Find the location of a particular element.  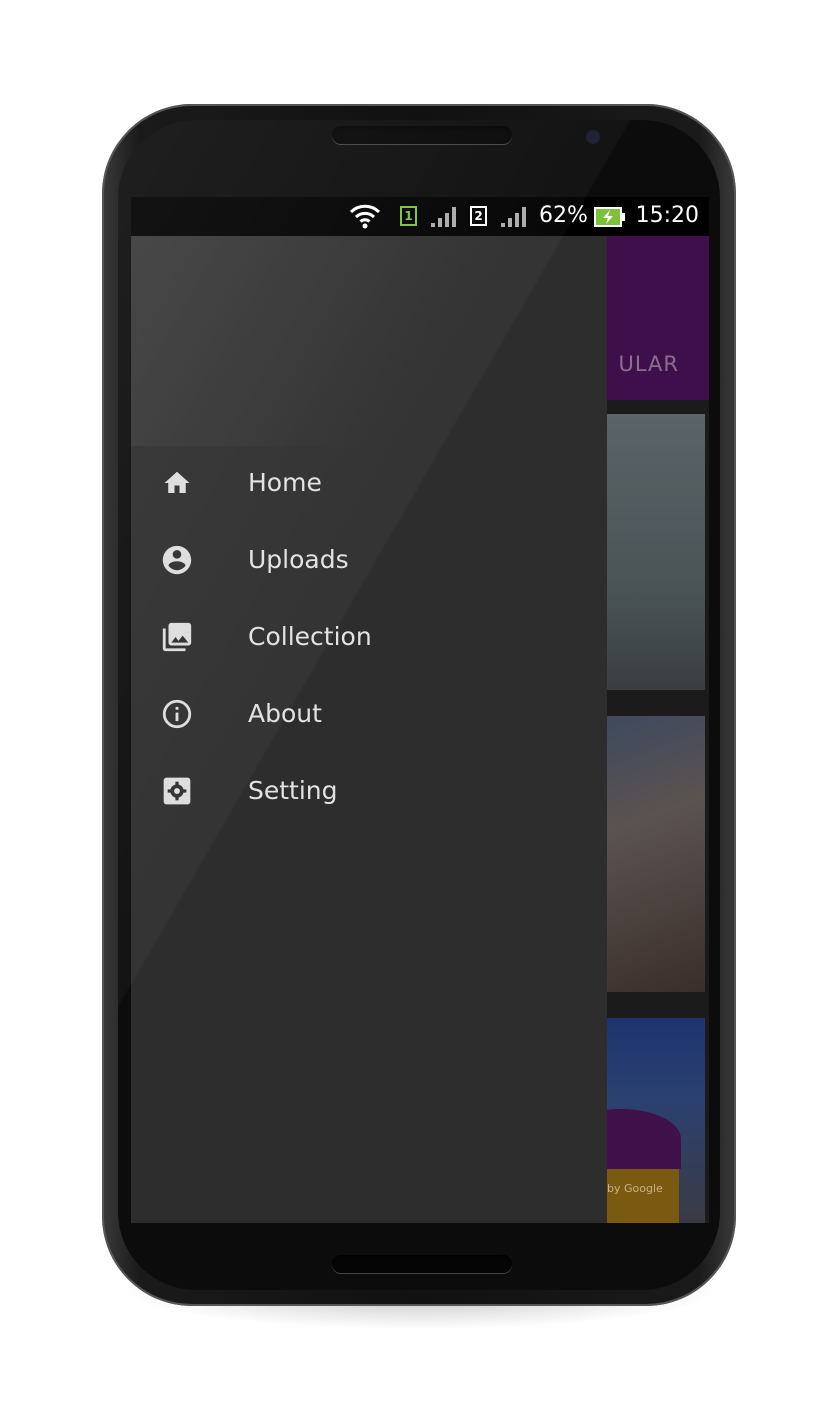

drawer-item-label: About is located at coordinates (285, 713).